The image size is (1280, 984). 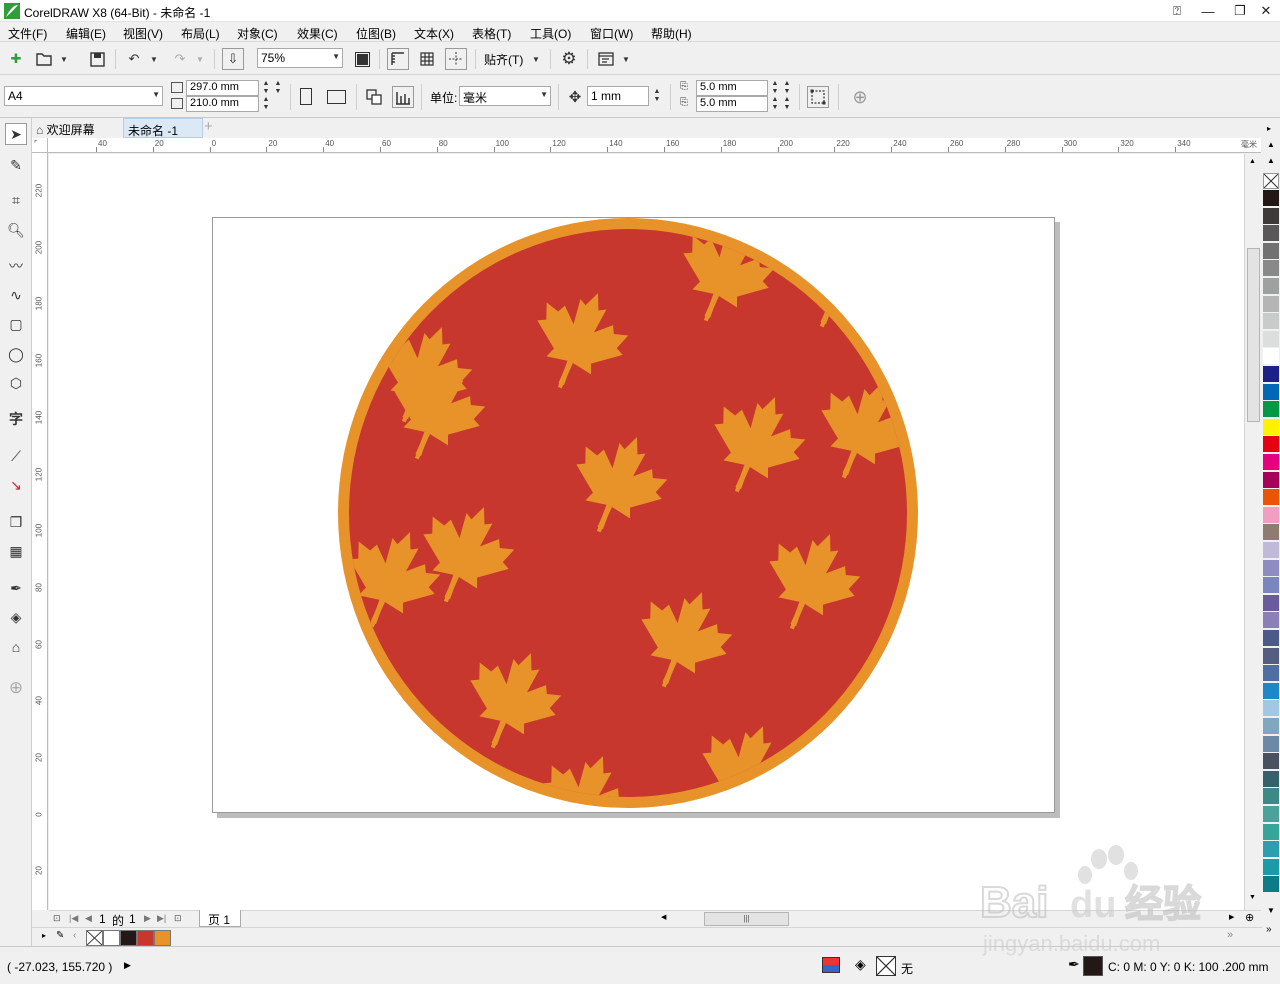 I want to click on zoom-tool-icon: 🔍︎, so click(x=16, y=230).